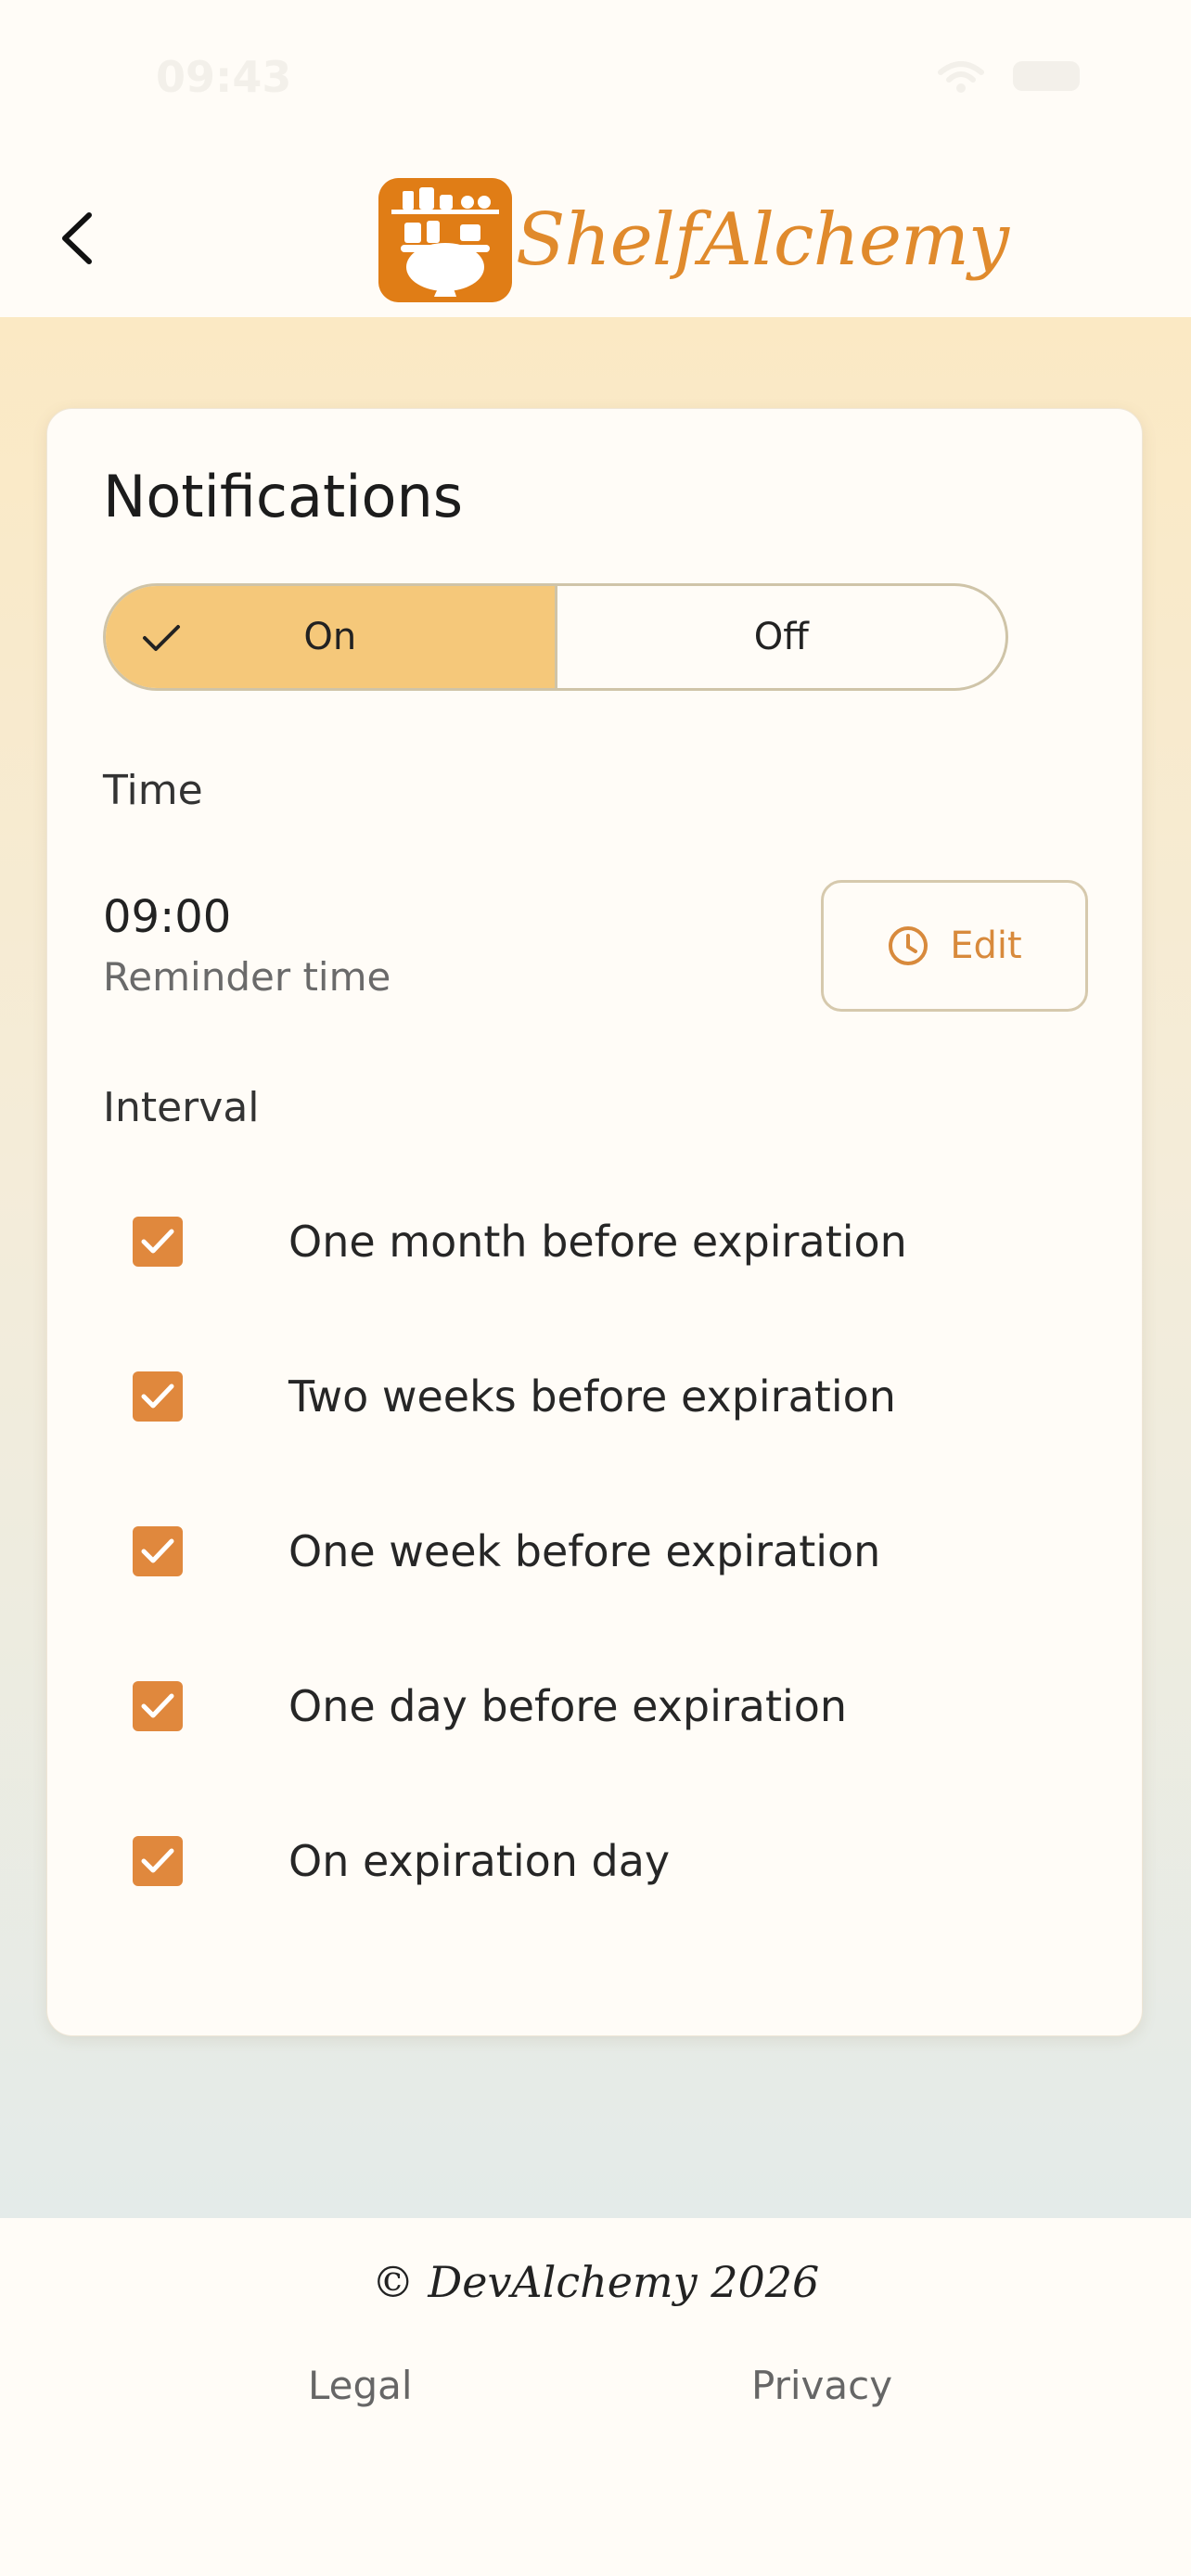  Describe the element at coordinates (153, 790) in the screenshot. I see `time-section-label: Time` at that location.